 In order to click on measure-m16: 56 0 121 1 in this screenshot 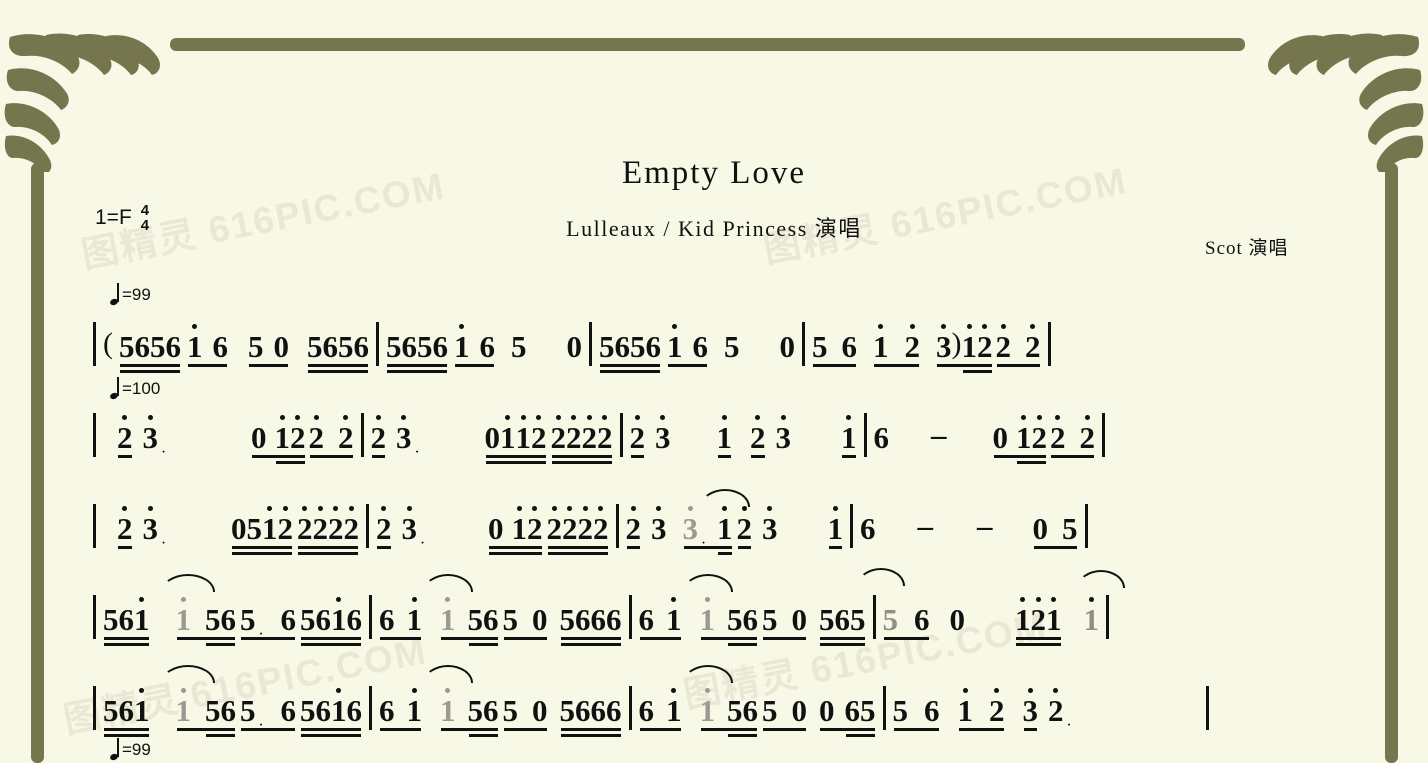, I will do `click(990, 607)`.